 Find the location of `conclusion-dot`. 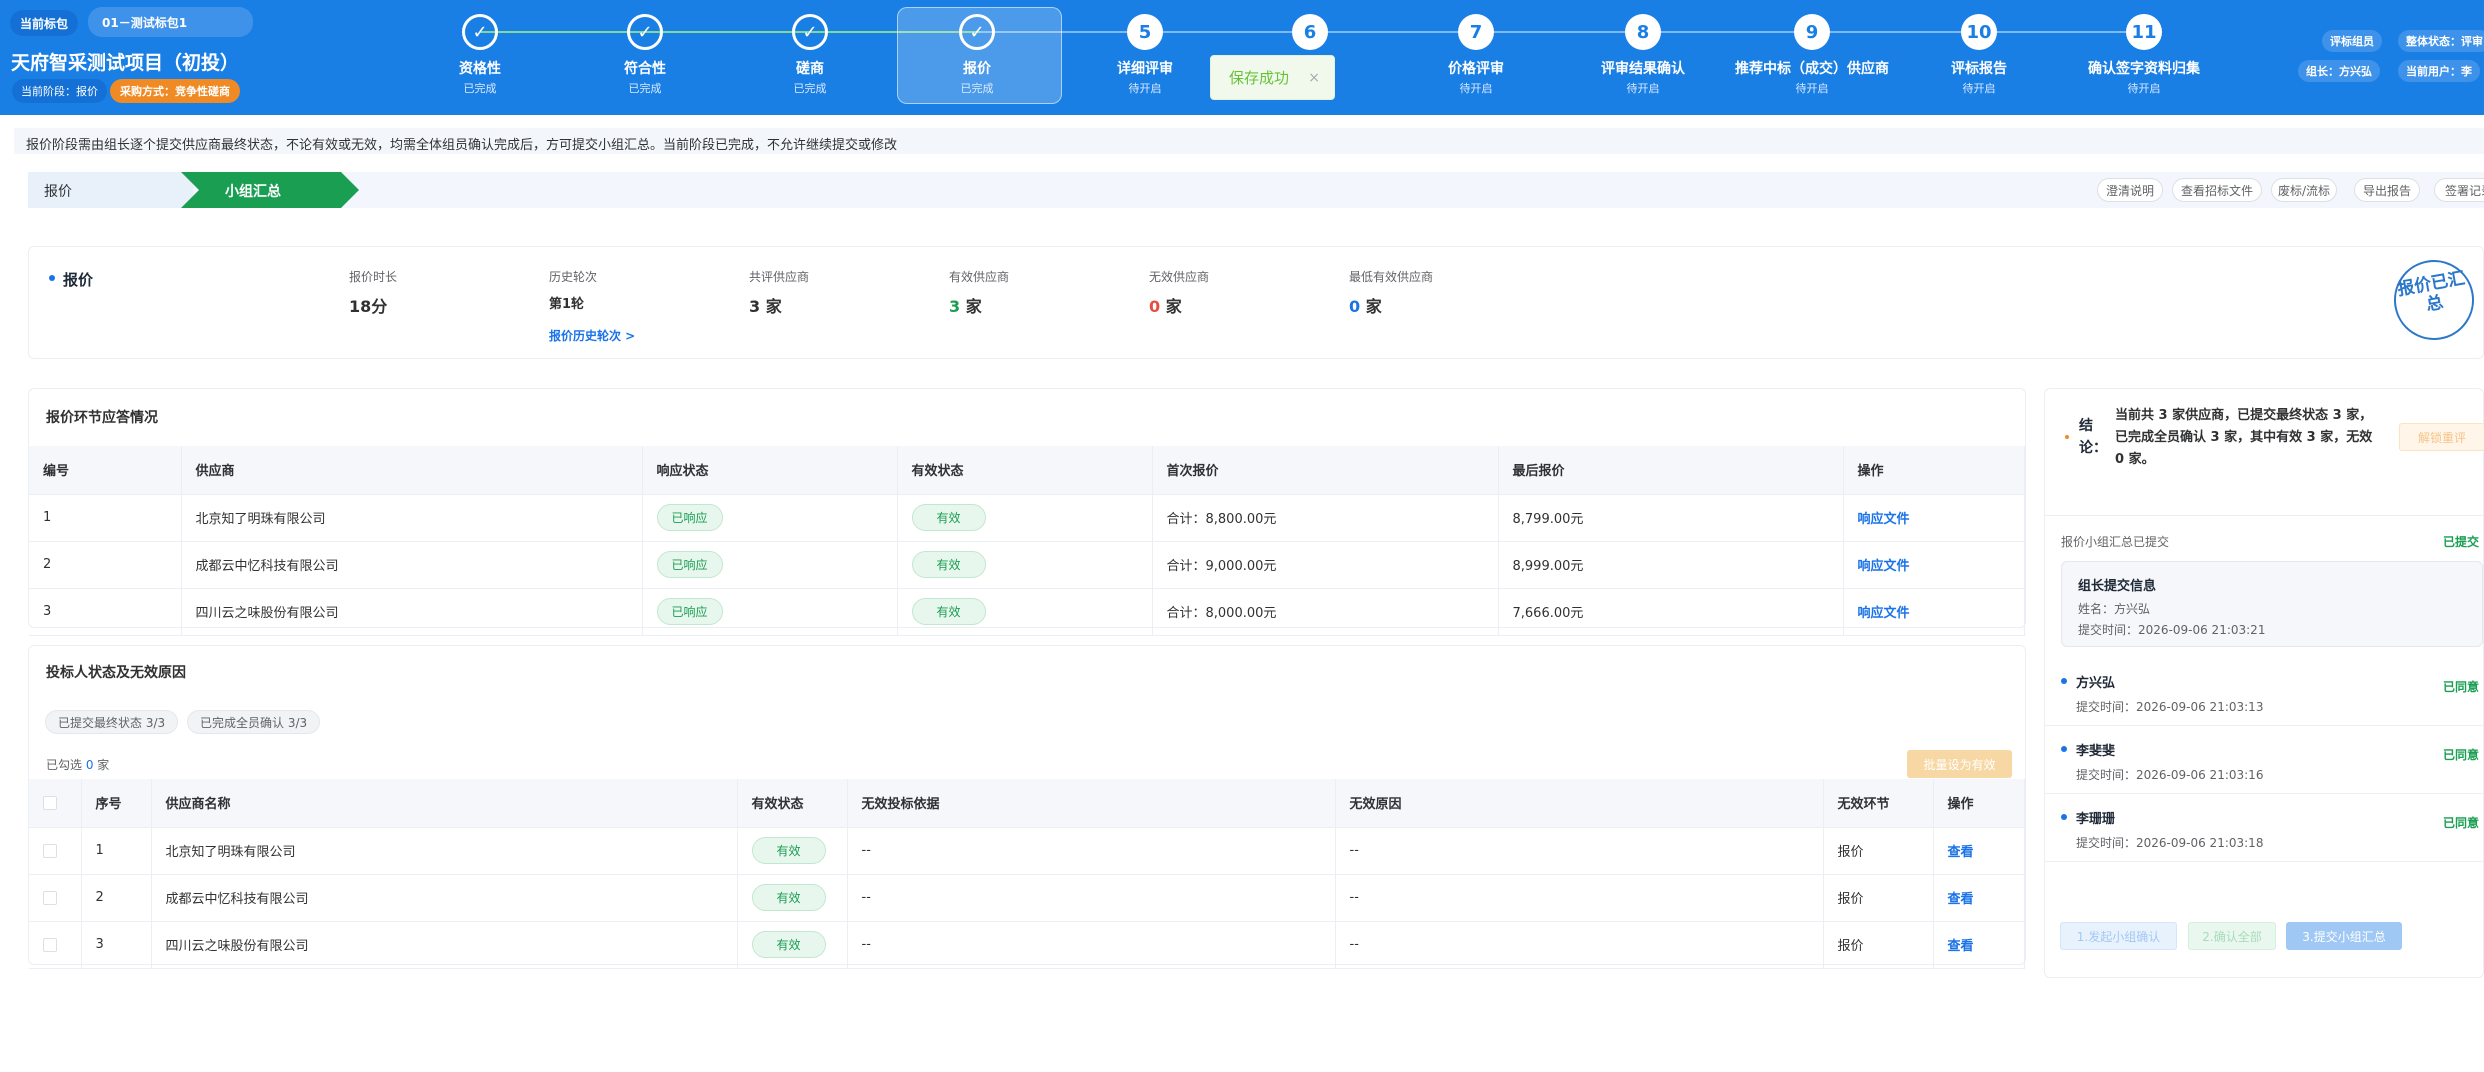

conclusion-dot is located at coordinates (2067, 437).